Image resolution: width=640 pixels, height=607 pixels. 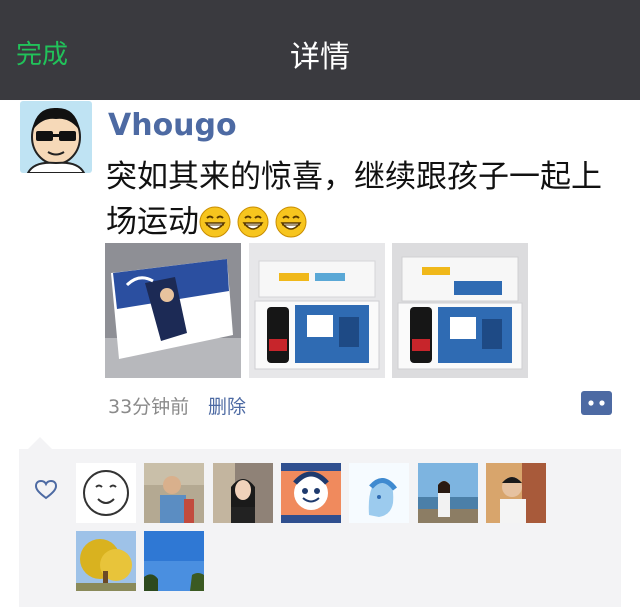 I want to click on open-box-photo-icon, so click(x=317, y=310).